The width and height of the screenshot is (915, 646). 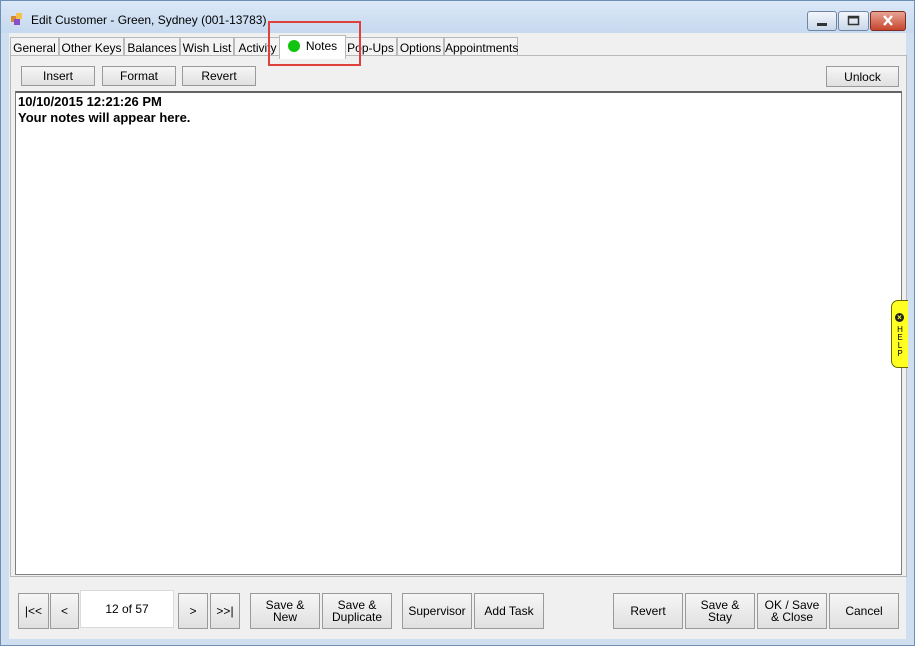 I want to click on minimize-button, so click(x=822, y=21).